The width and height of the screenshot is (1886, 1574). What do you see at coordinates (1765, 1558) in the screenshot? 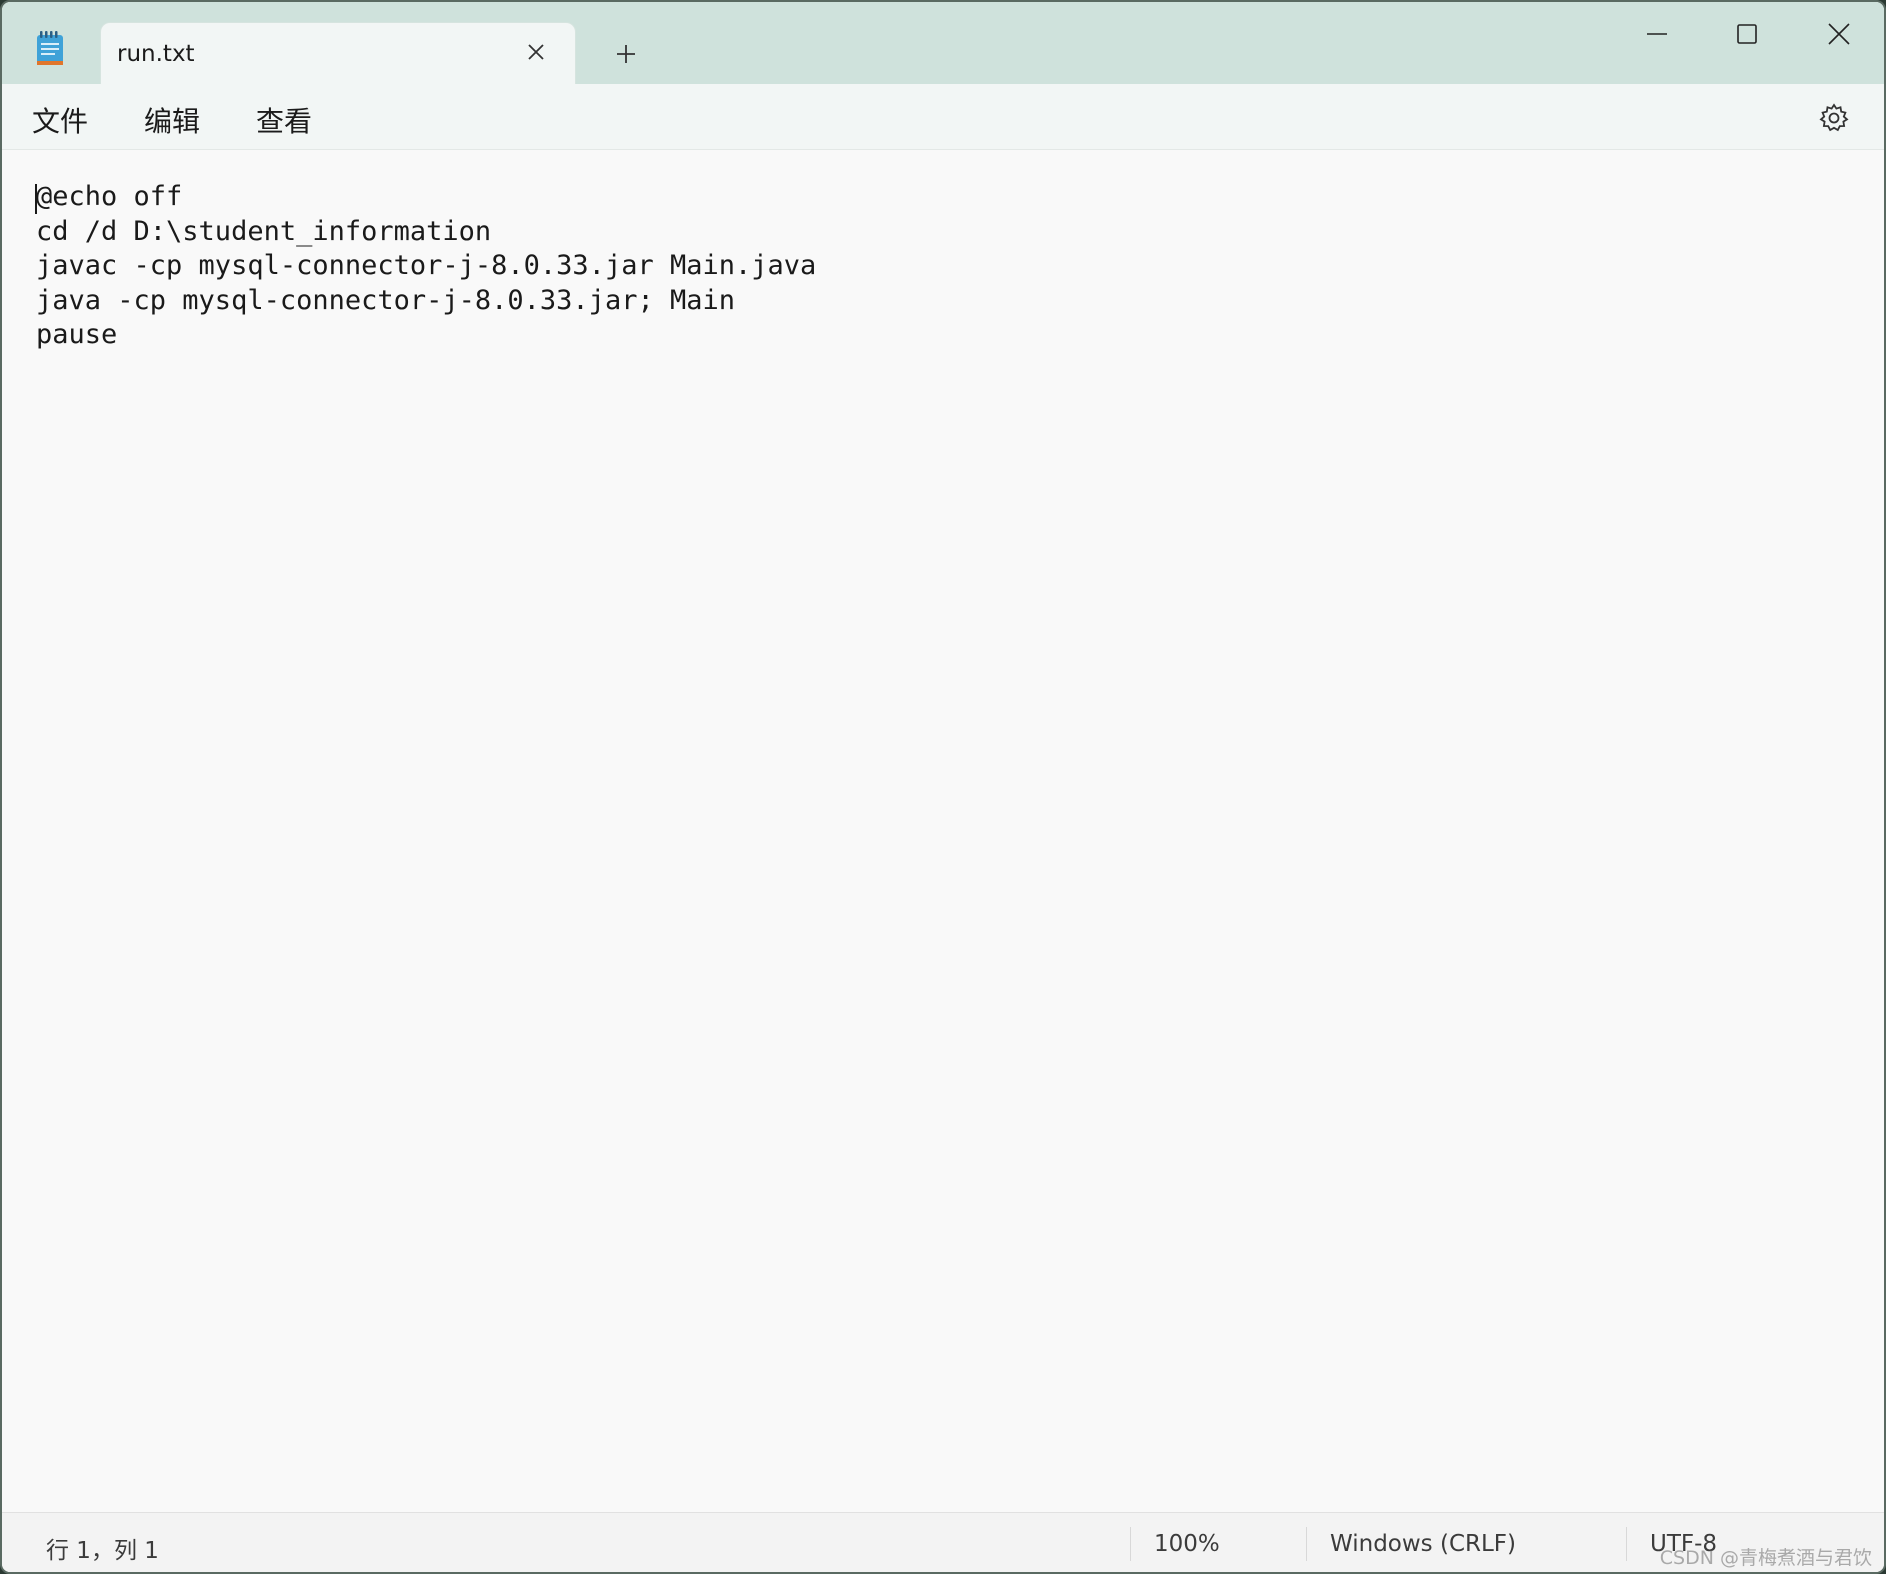
I see `watermark: CSDN @青梅煮酒与君饮` at bounding box center [1765, 1558].